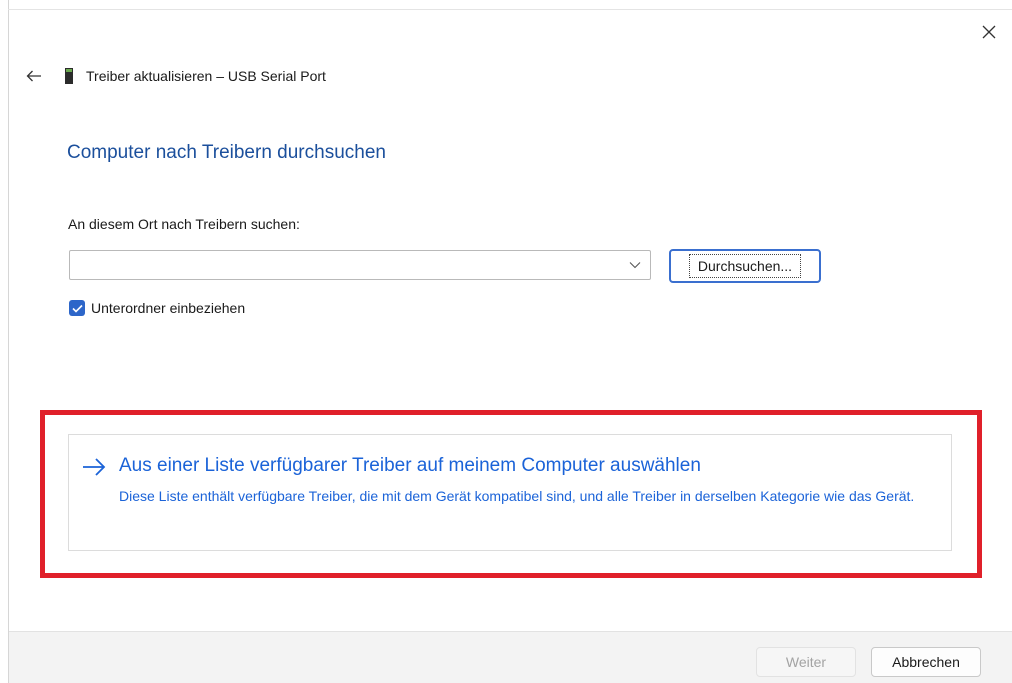  I want to click on dialog-header: Treiber aktualisieren – USB Serial Port, so click(174, 76).